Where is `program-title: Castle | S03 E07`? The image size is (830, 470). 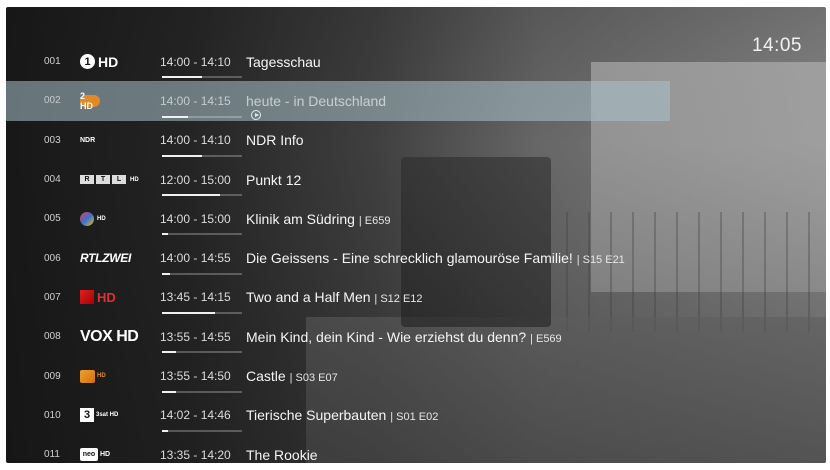
program-title: Castle | S03 E07 is located at coordinates (292, 376).